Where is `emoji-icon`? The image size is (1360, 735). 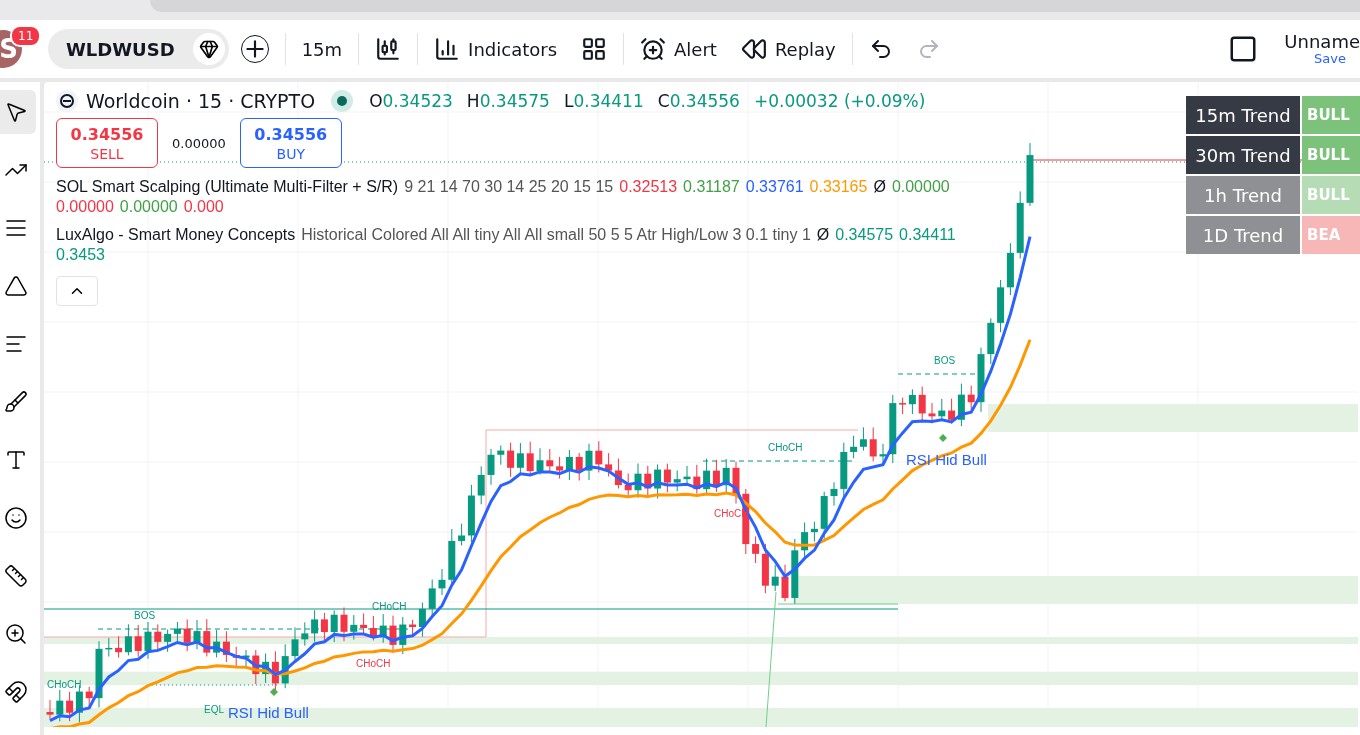
emoji-icon is located at coordinates (16, 518).